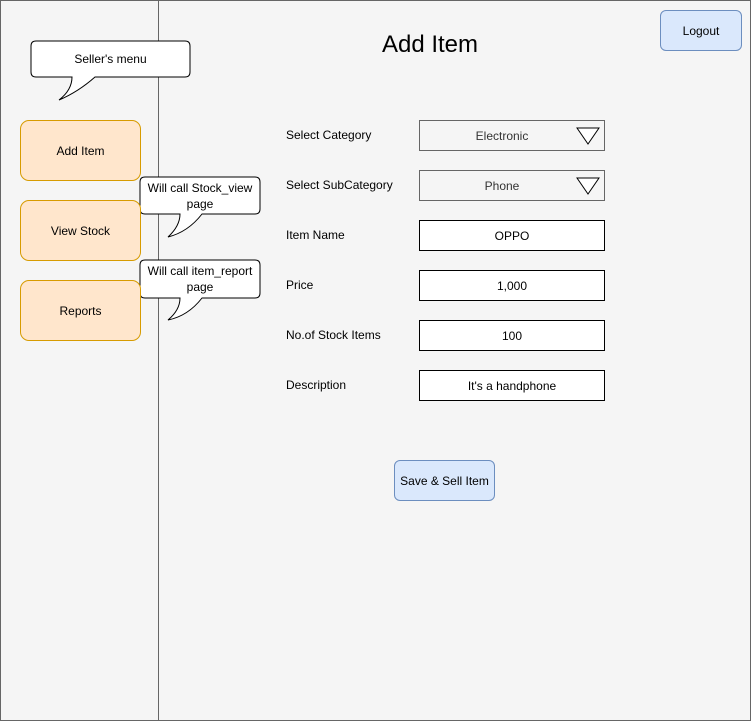 The image size is (751, 721). I want to click on description-label: Description, so click(316, 385).